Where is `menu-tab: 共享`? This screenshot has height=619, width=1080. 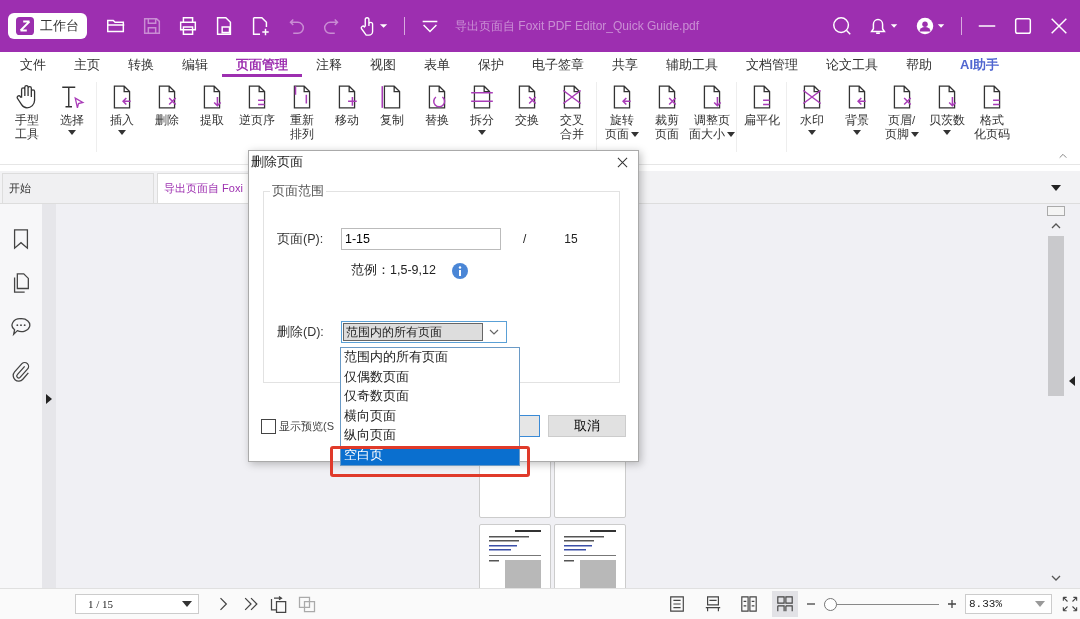
menu-tab: 共享 is located at coordinates (625, 65).